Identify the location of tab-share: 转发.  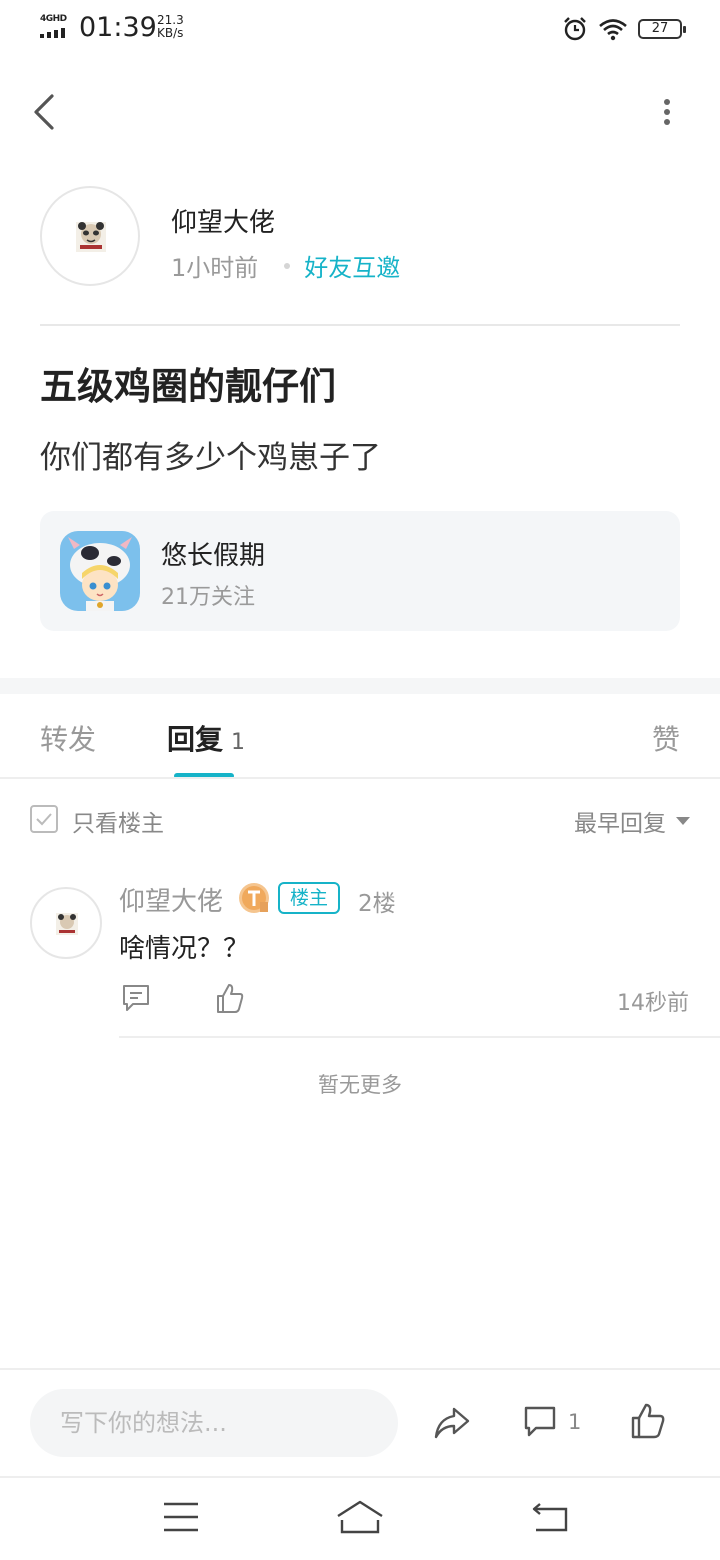
(68, 738).